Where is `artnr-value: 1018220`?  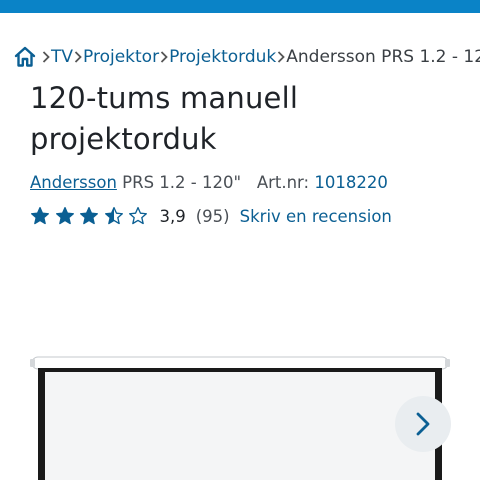 artnr-value: 1018220 is located at coordinates (351, 182).